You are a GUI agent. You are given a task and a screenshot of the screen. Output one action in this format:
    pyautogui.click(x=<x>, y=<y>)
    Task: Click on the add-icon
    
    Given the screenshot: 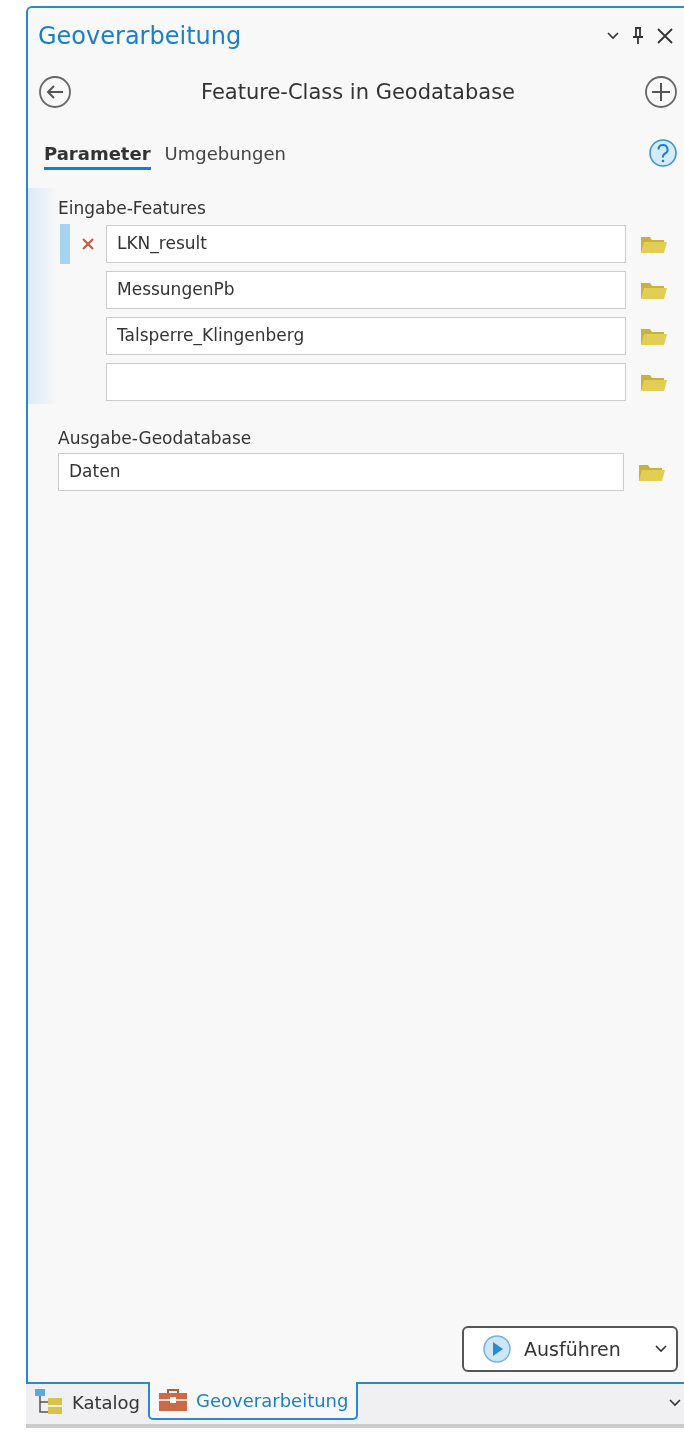 What is the action you would take?
    pyautogui.click(x=661, y=92)
    